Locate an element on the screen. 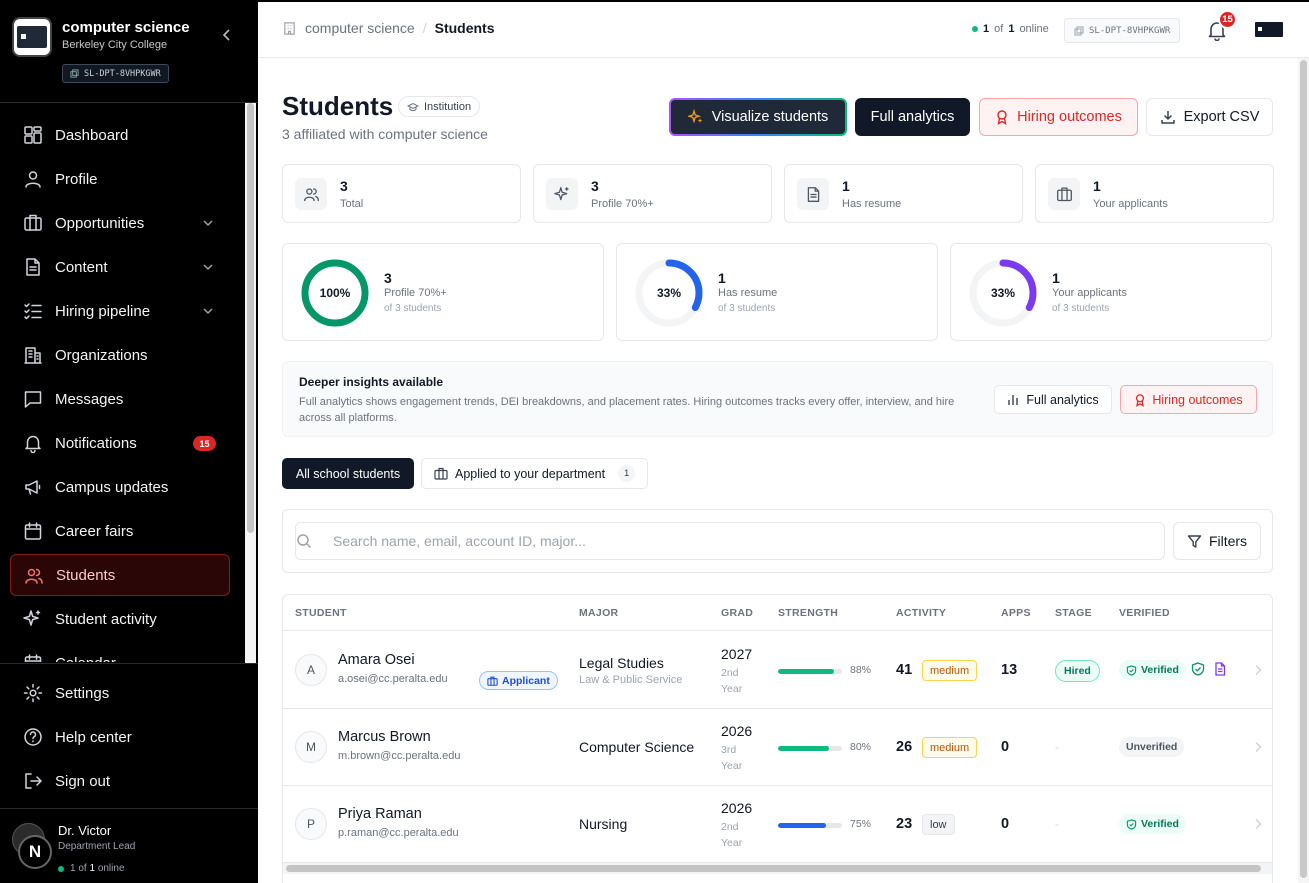  progress-ring-percent: 33% is located at coordinates (669, 293).